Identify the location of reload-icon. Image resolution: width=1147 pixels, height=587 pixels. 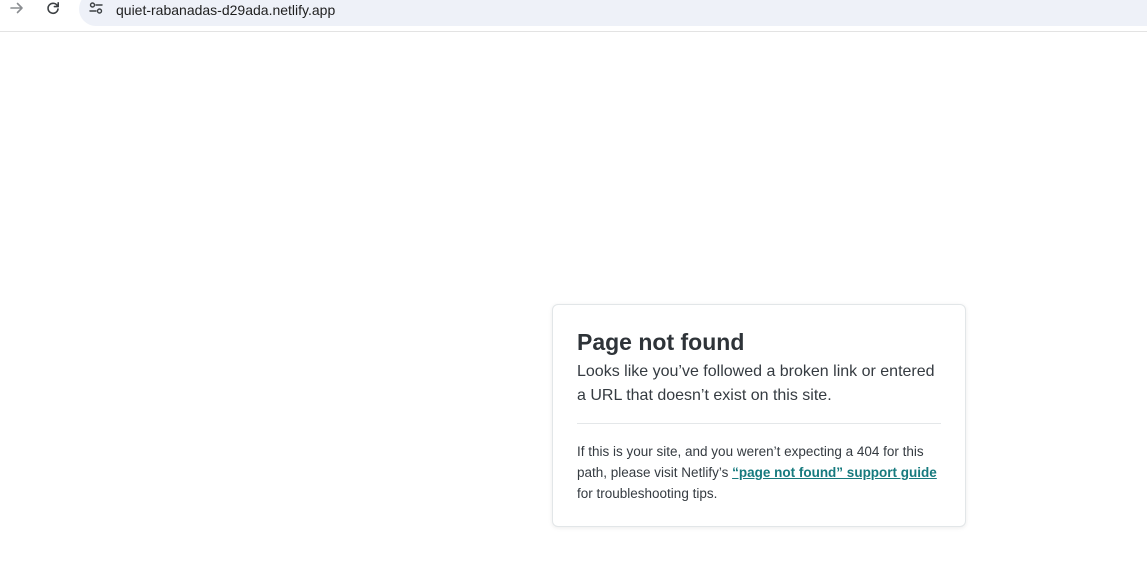
(53, 10).